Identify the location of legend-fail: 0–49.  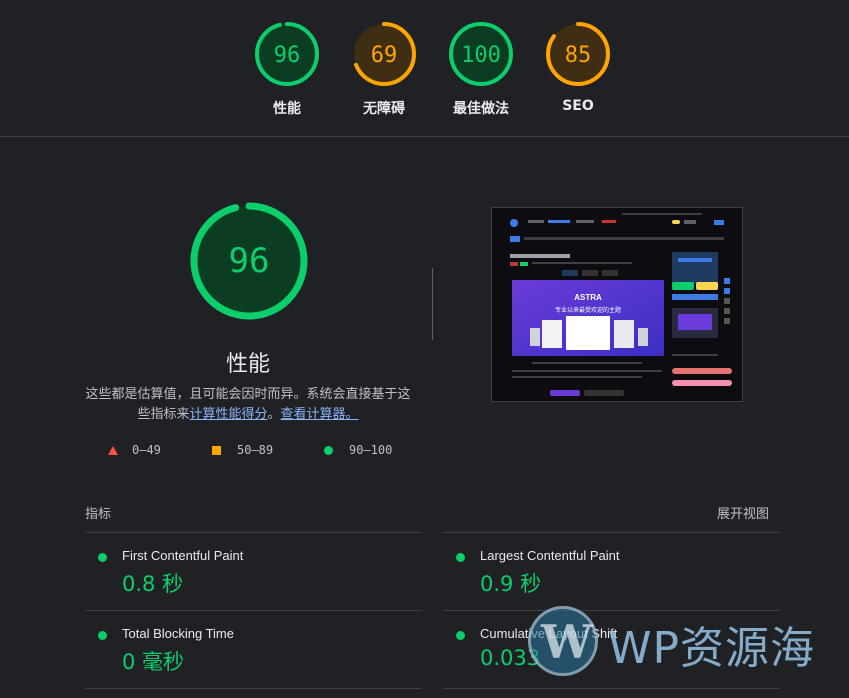
(134, 450).